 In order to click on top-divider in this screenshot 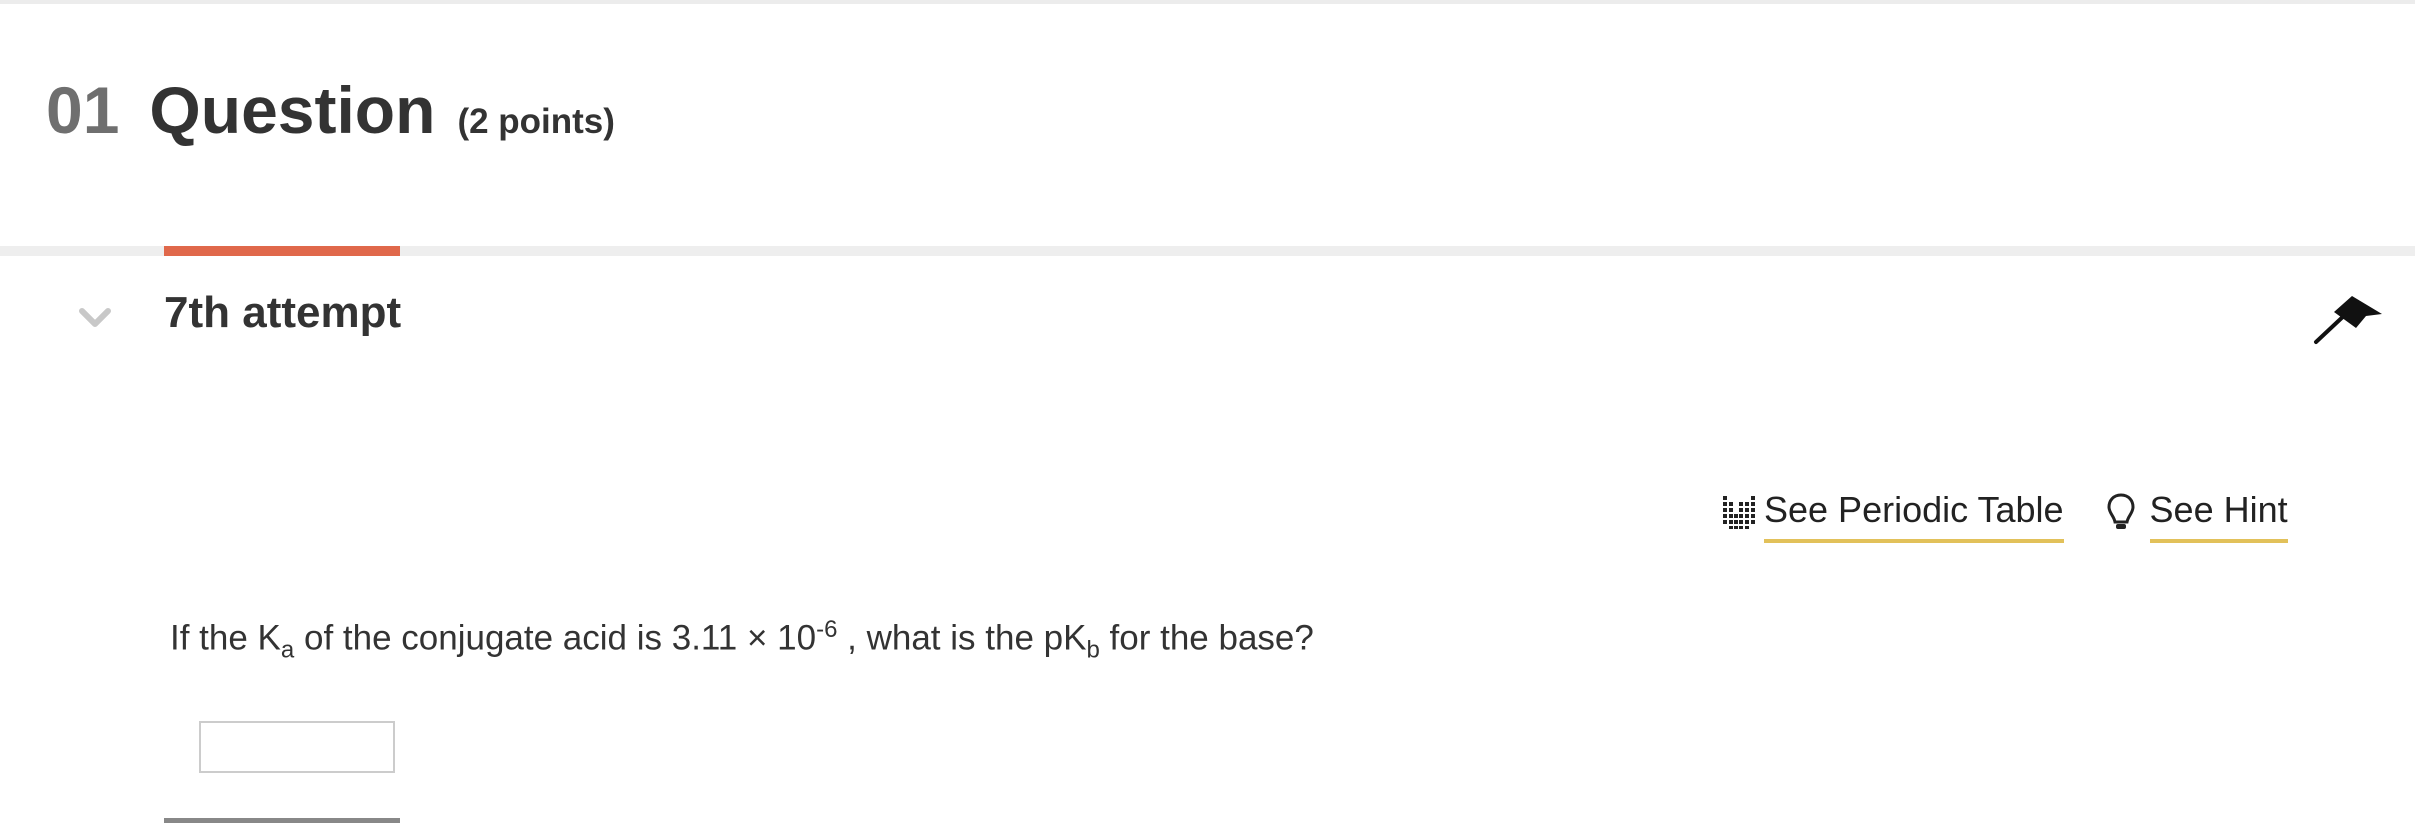, I will do `click(1207, 2)`.